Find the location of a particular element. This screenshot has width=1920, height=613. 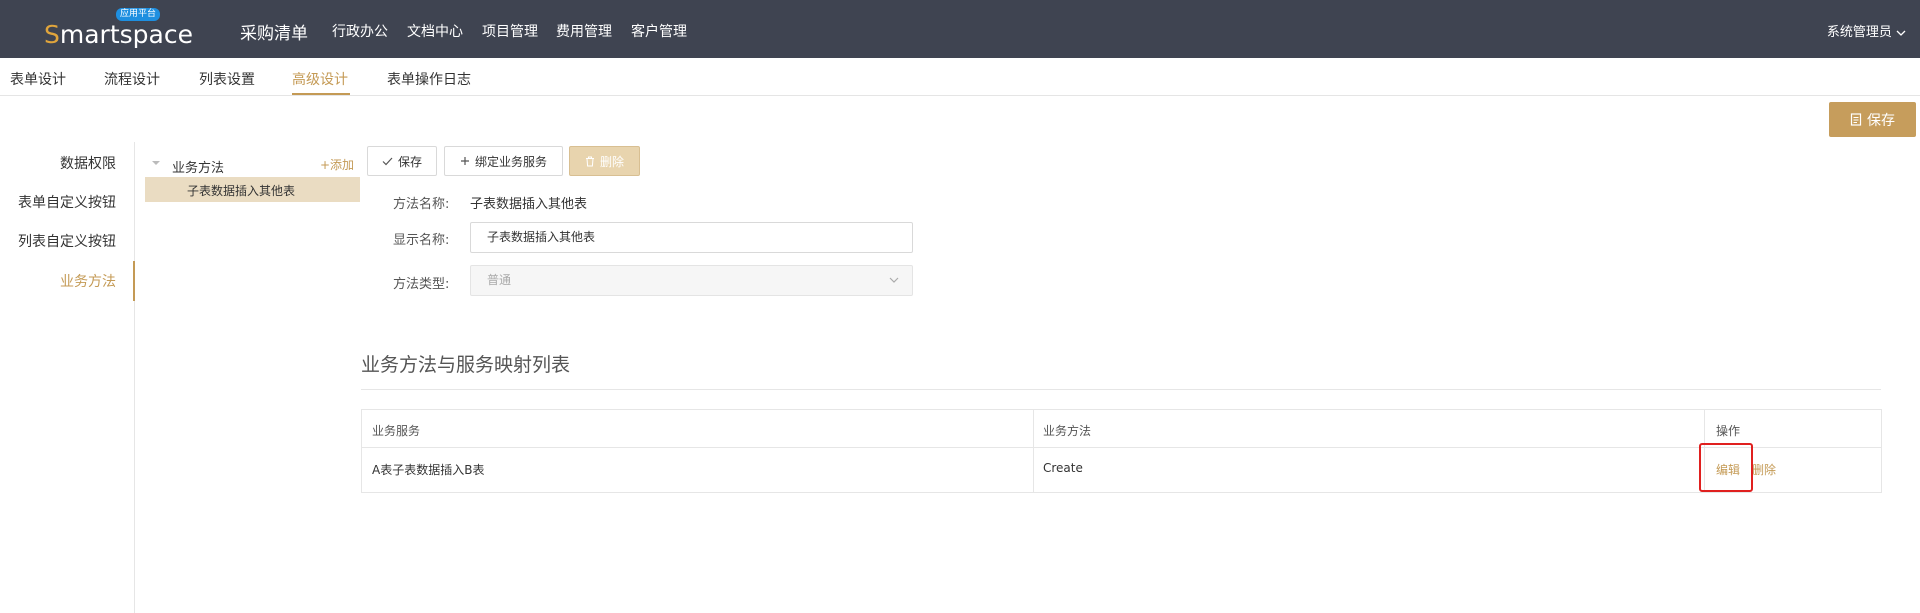

table-header-row is located at coordinates (1121, 429).